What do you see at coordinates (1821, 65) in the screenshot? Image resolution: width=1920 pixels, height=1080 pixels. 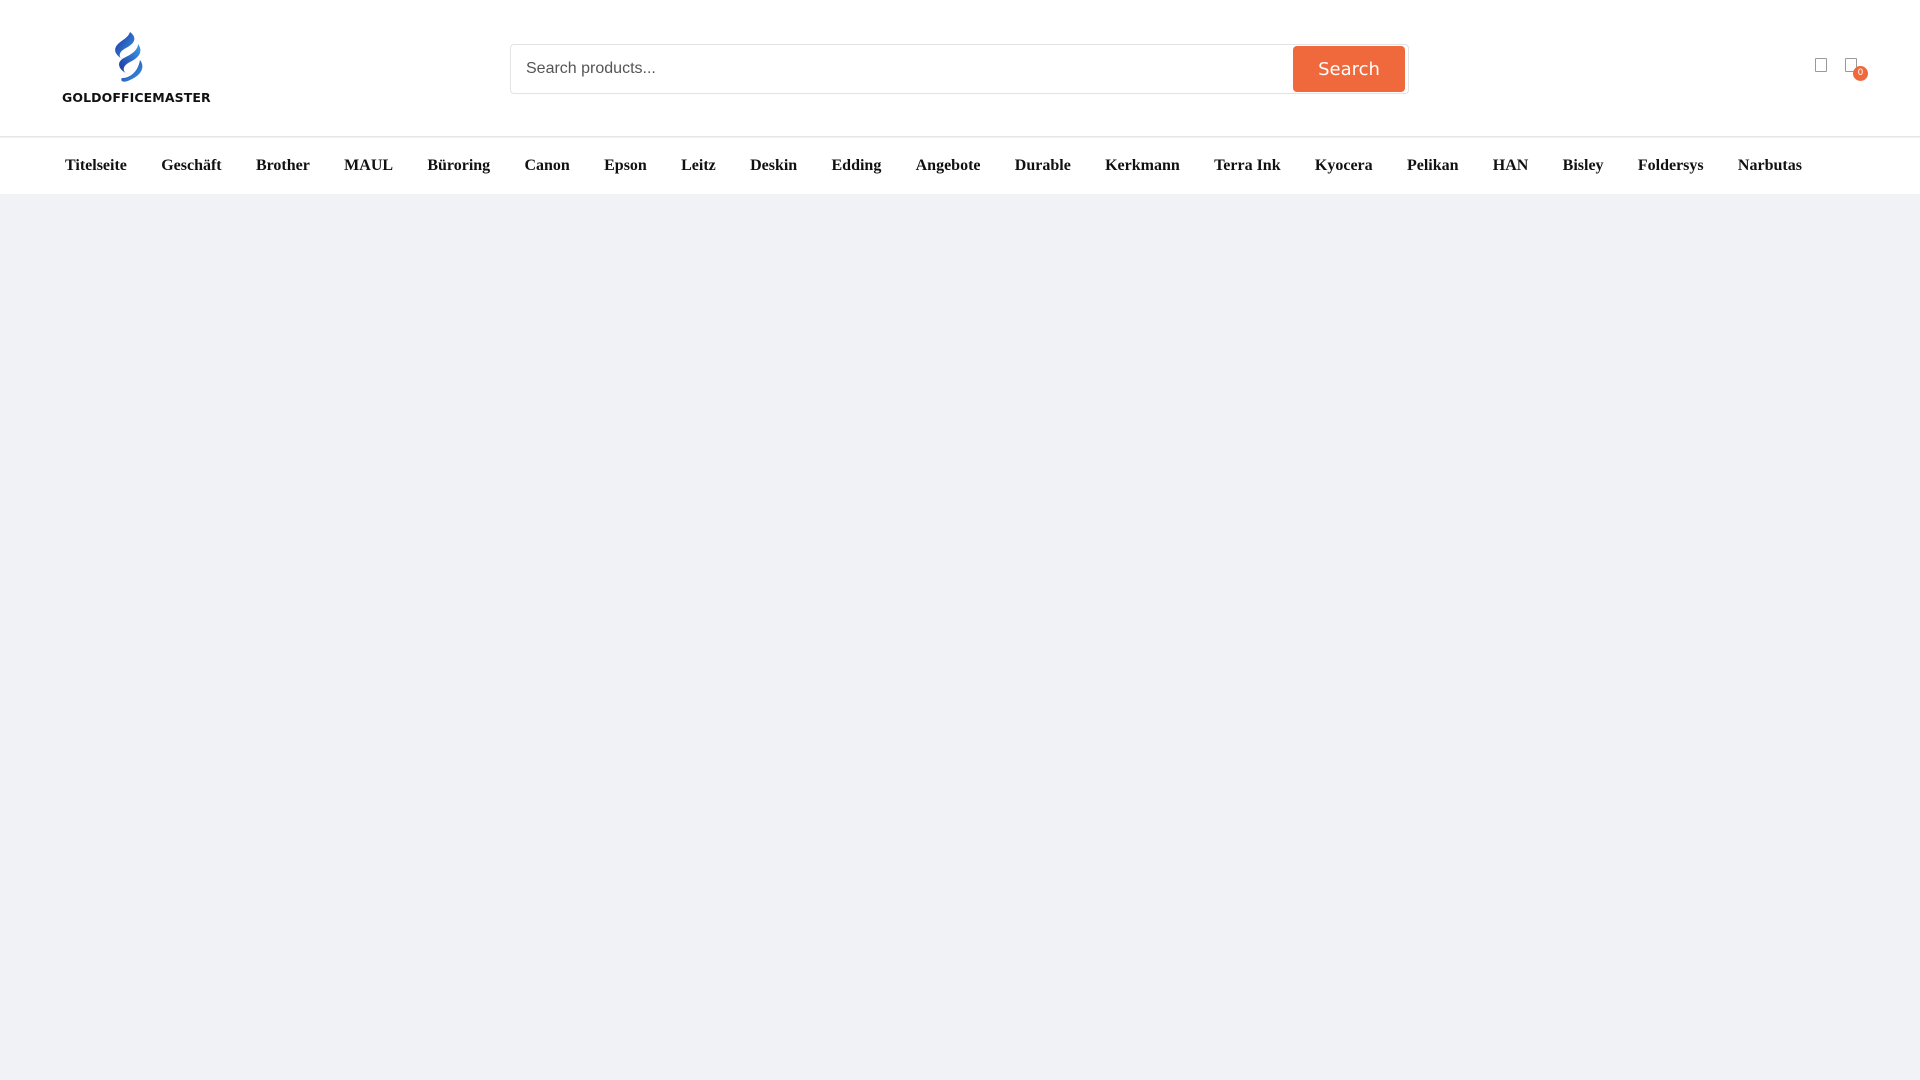 I see `user-icon` at bounding box center [1821, 65].